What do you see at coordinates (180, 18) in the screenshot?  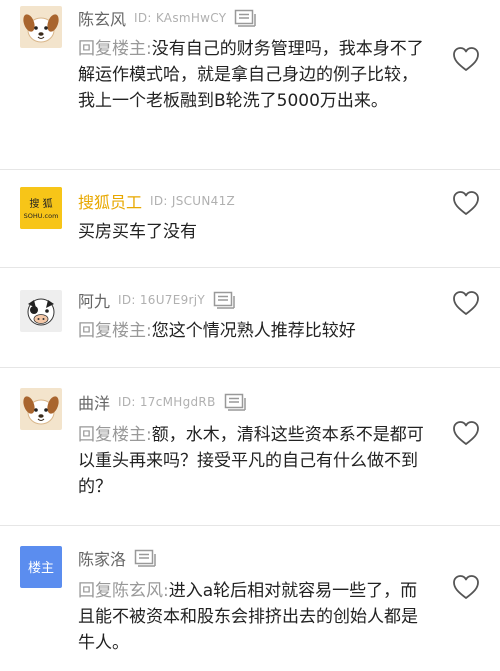 I see `user-id: ID: KAsmHwCY` at bounding box center [180, 18].